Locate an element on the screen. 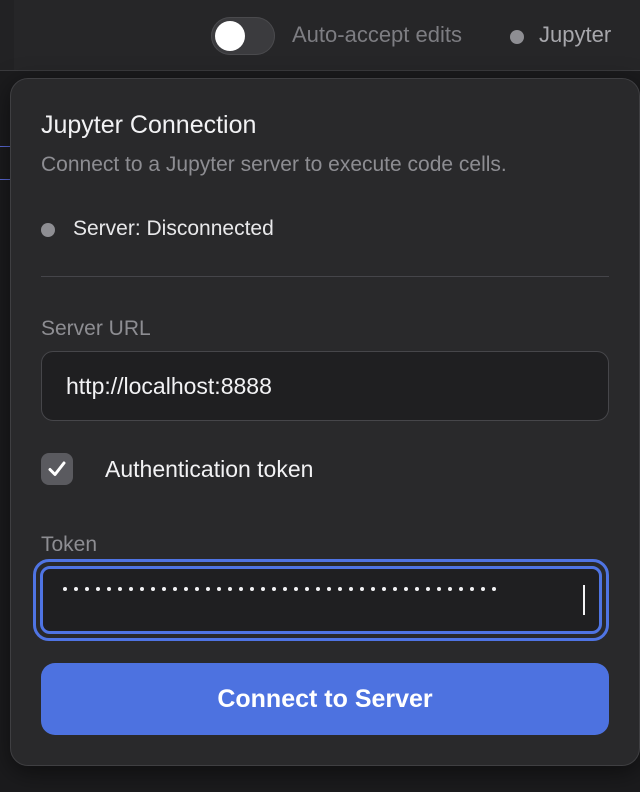 This screenshot has height=792, width=640. kernel-selector: Jupyter is located at coordinates (575, 35).